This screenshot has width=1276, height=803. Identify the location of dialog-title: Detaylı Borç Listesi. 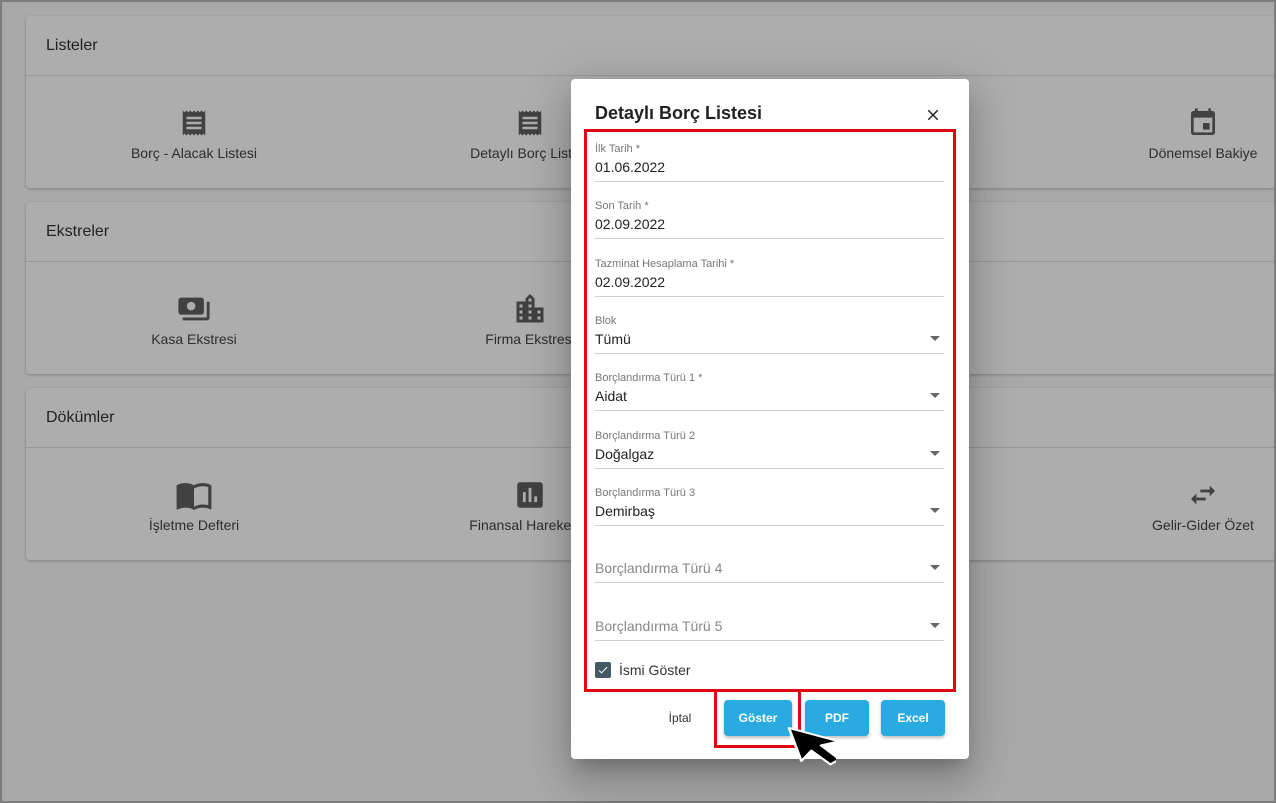
(679, 113).